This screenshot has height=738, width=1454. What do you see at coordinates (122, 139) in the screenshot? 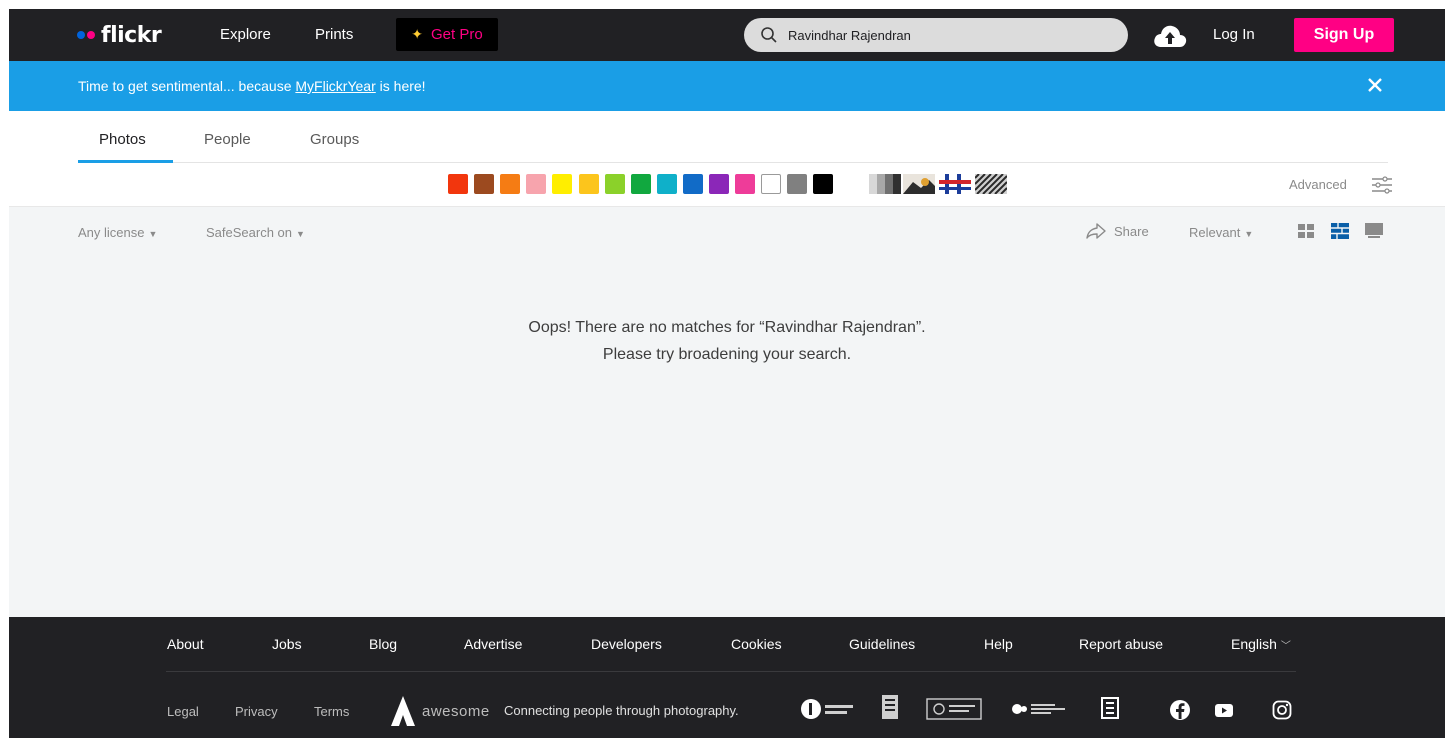
I see `tab-photos: Photos` at bounding box center [122, 139].